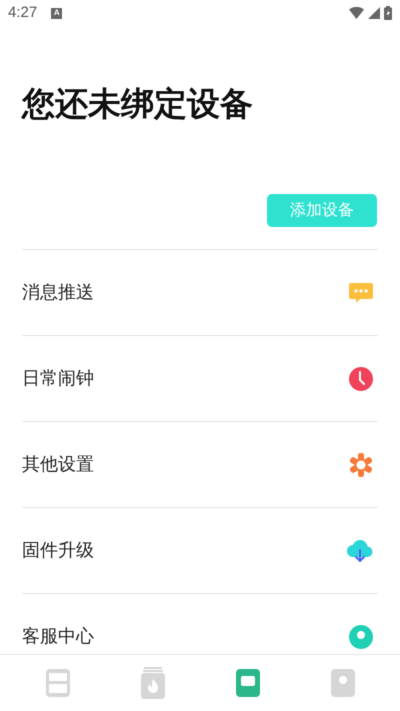 This screenshot has width=400, height=711. What do you see at coordinates (200, 293) in the screenshot?
I see `menu-item: 消息推送` at bounding box center [200, 293].